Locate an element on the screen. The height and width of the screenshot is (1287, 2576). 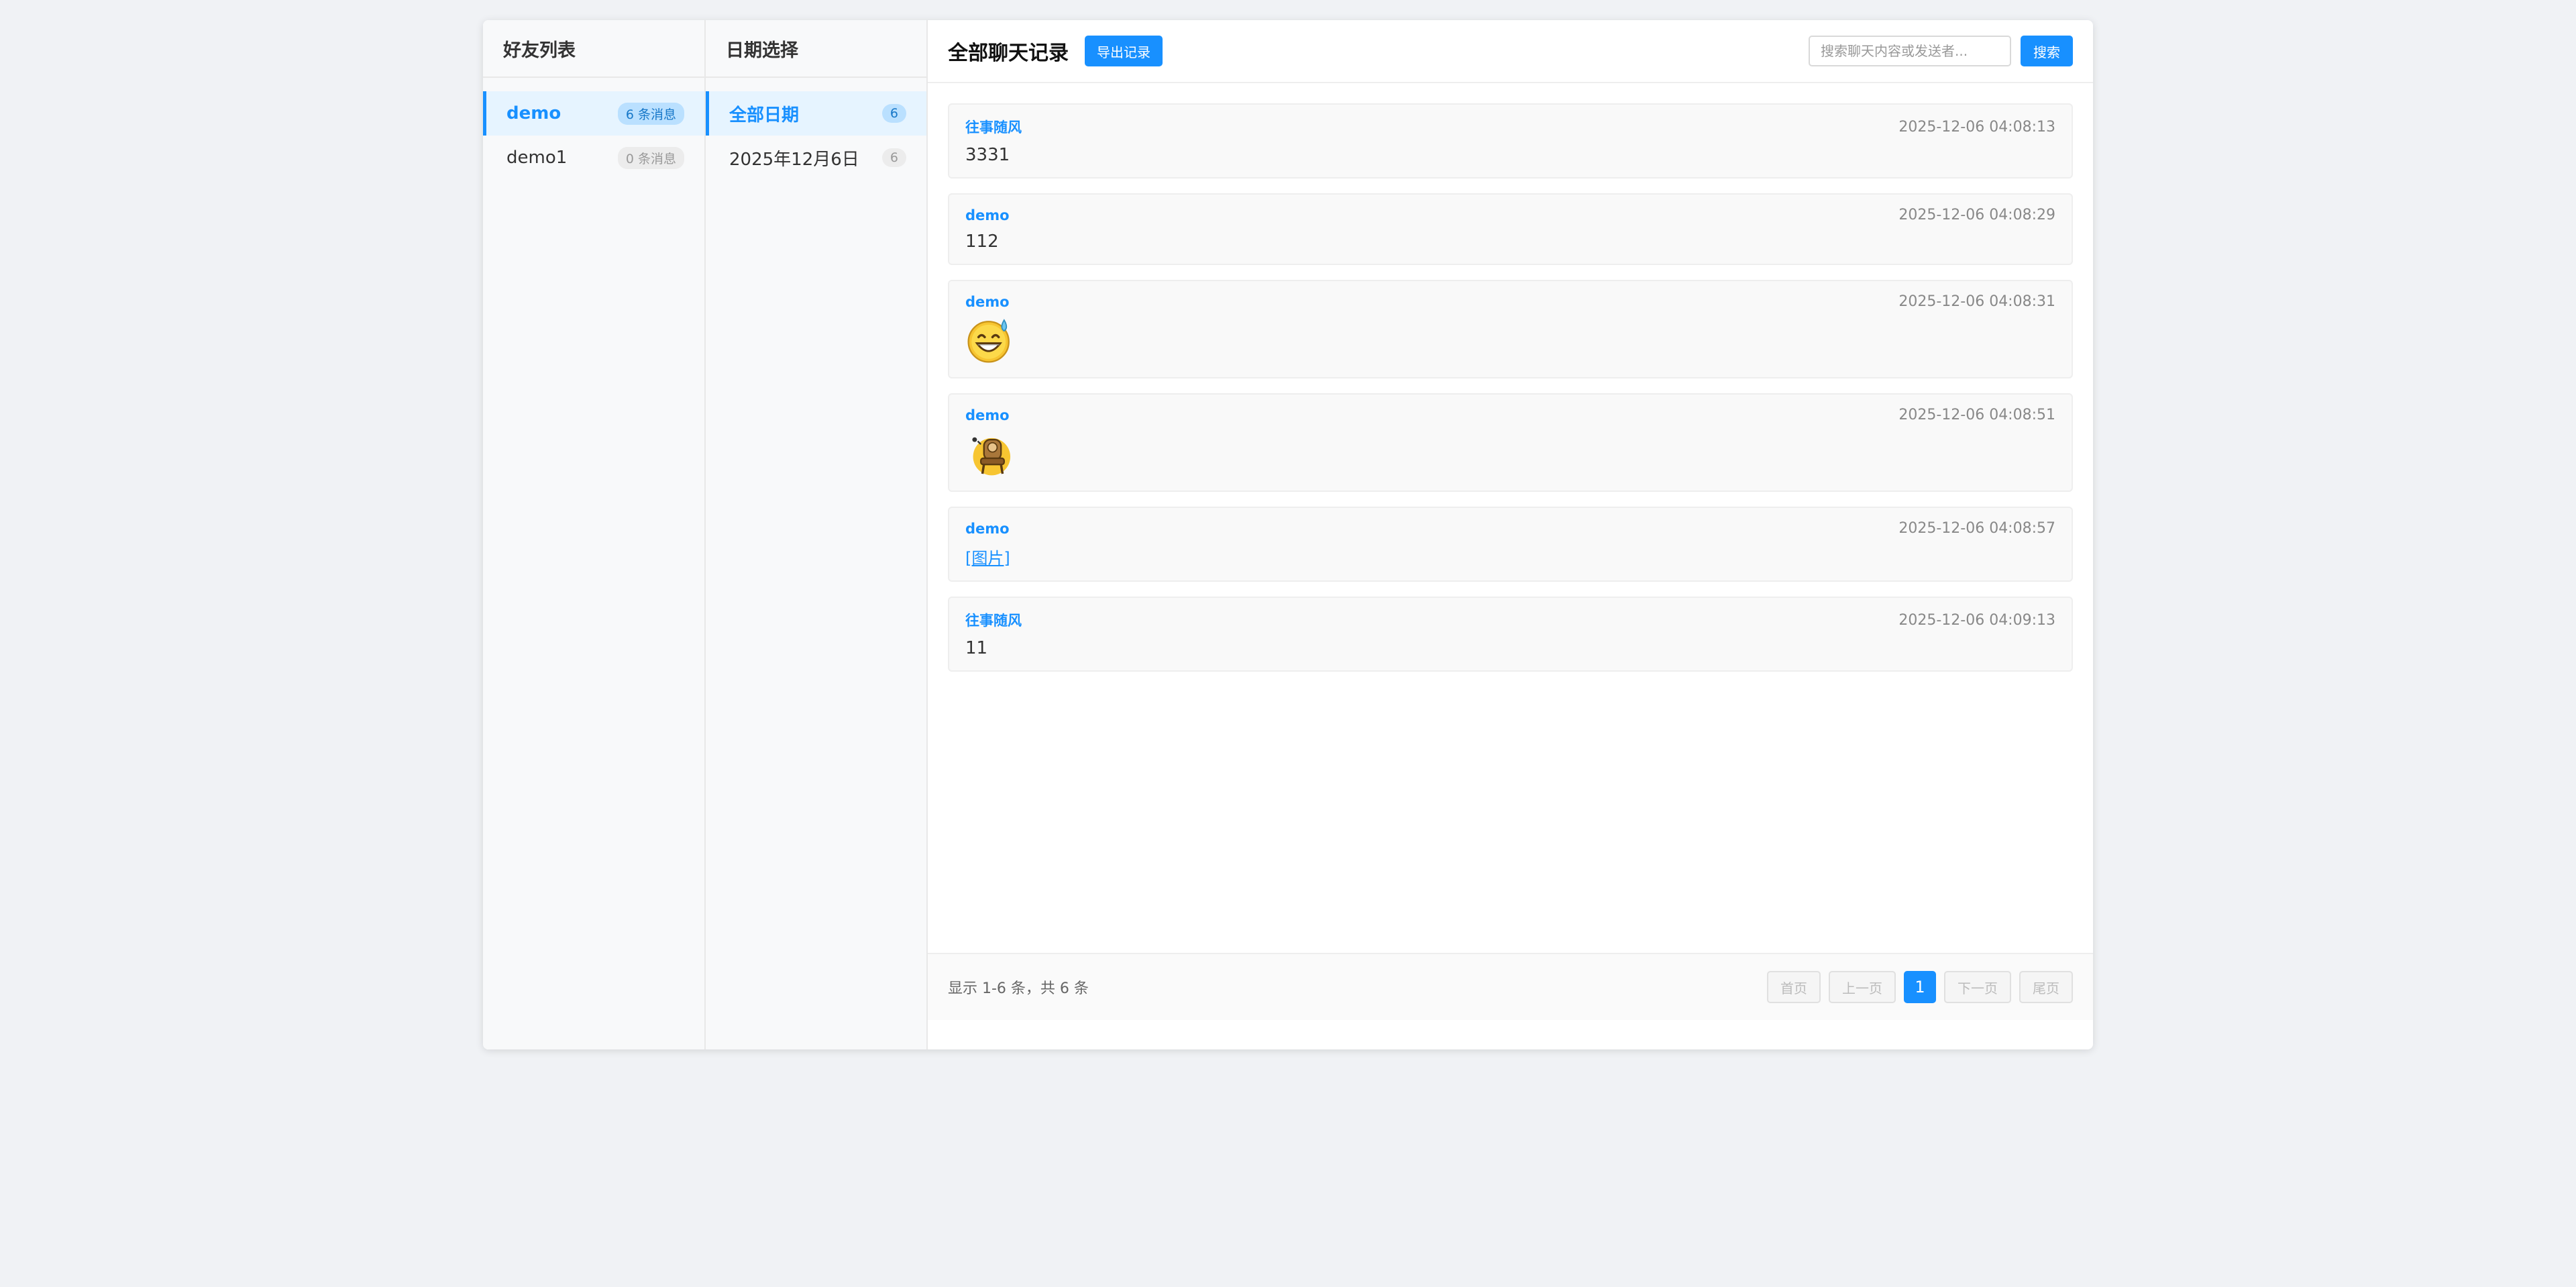
pagination: 首页 上一页 1 下一页 尾页 is located at coordinates (1920, 987).